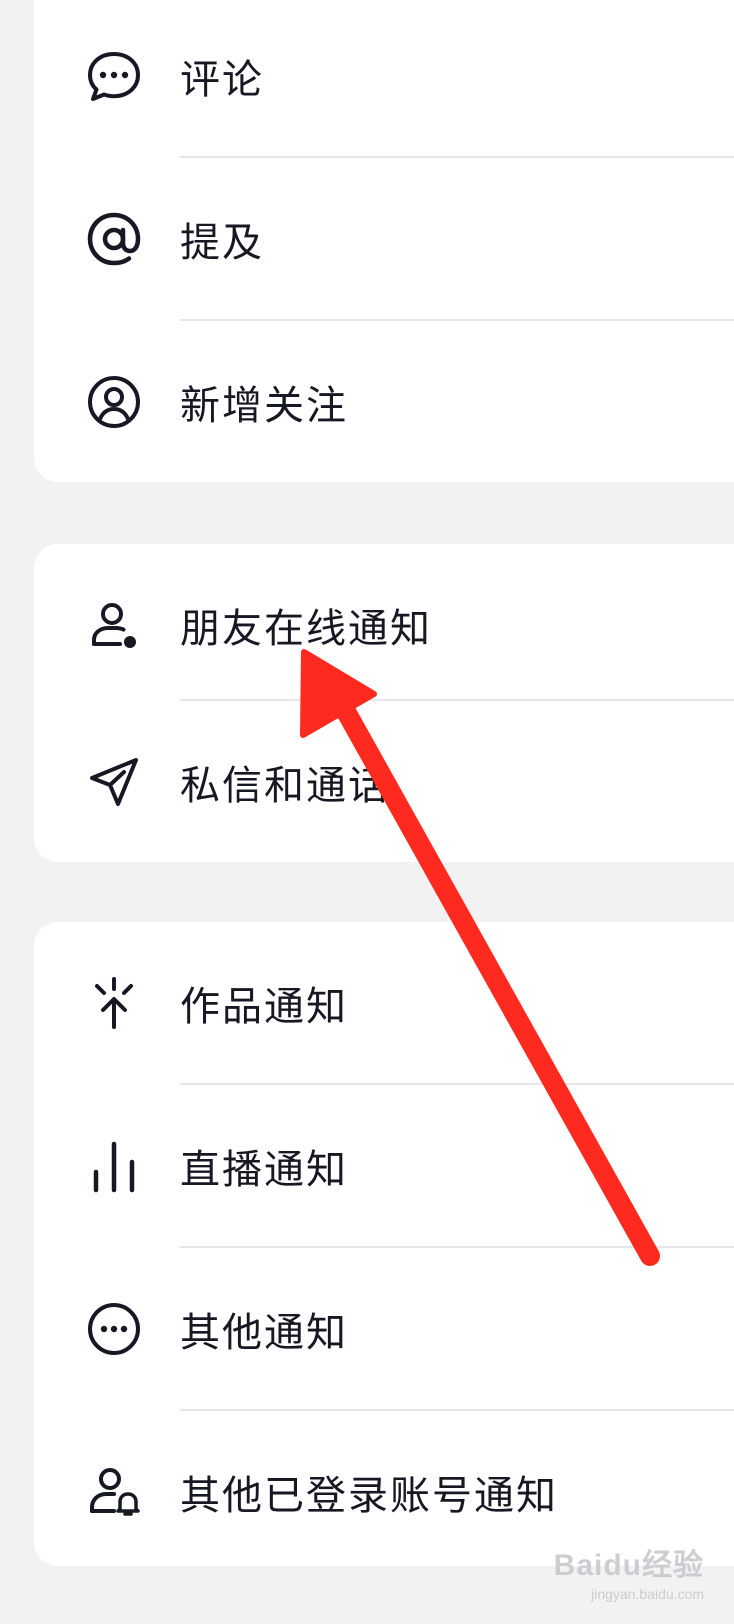 The height and width of the screenshot is (1624, 734). What do you see at coordinates (222, 80) in the screenshot?
I see `setting-label: 评论` at bounding box center [222, 80].